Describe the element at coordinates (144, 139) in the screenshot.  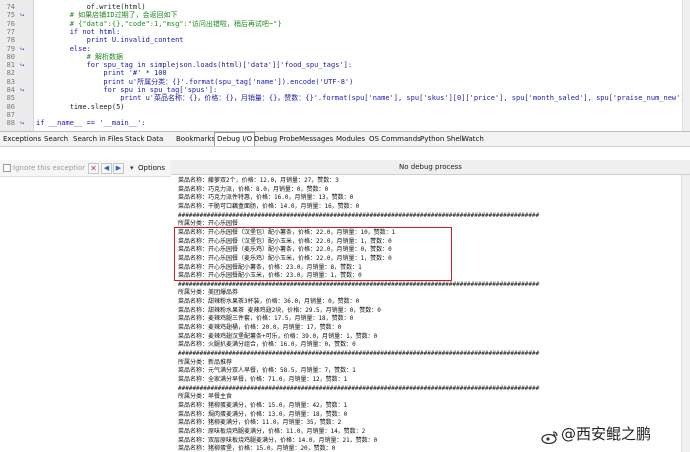
I see `tab-stack-data: Stack Data` at that location.